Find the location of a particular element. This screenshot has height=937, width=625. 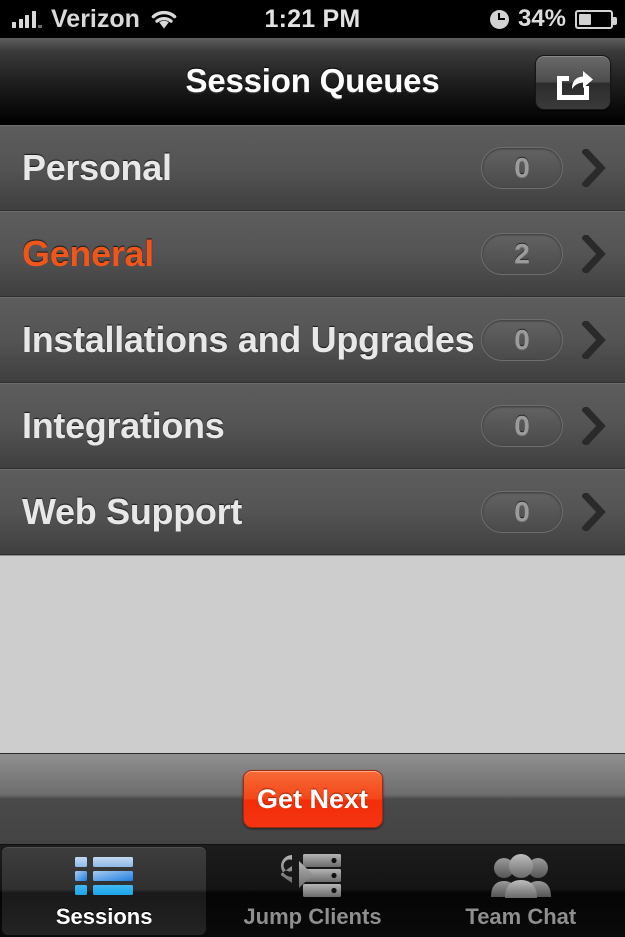

tab-sessions: Sessions is located at coordinates (104, 891).